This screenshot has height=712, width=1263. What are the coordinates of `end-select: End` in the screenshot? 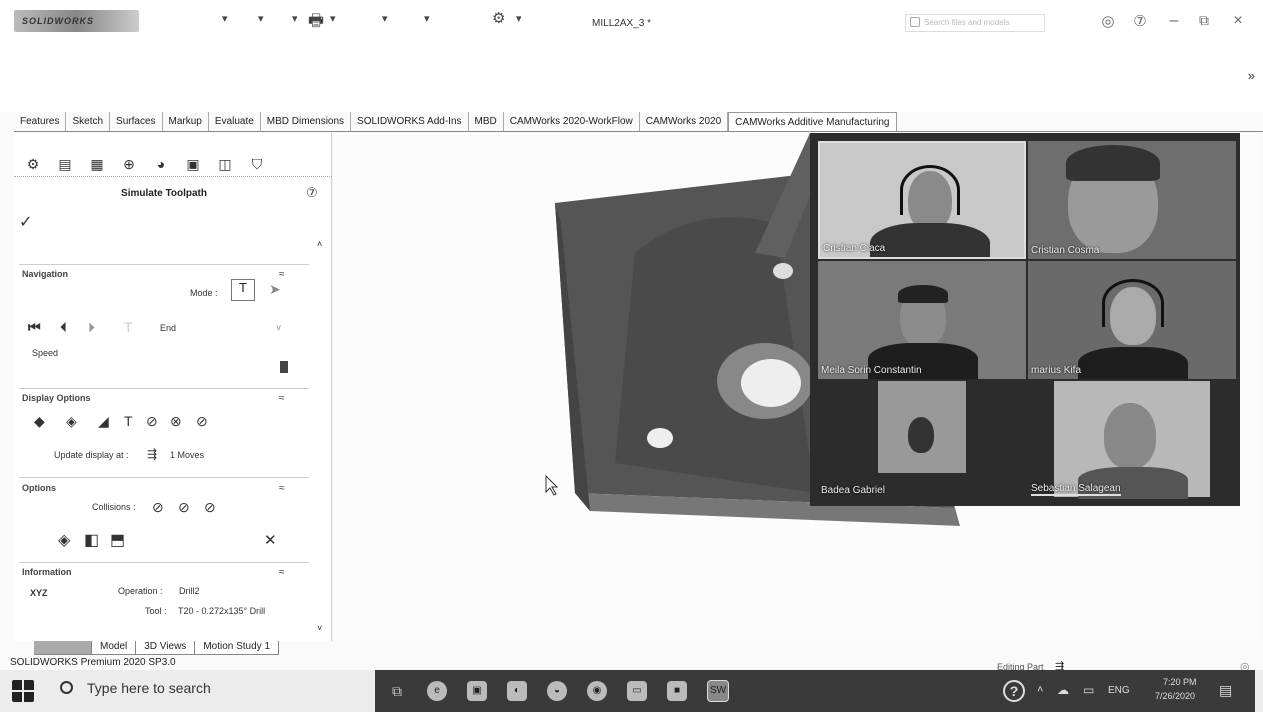 It's located at (168, 328).